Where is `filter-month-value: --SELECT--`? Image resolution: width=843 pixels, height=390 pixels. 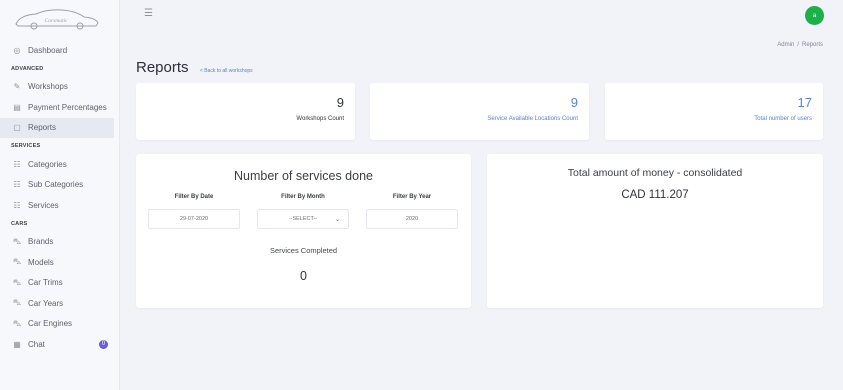 filter-month-value: --SELECT-- is located at coordinates (303, 219).